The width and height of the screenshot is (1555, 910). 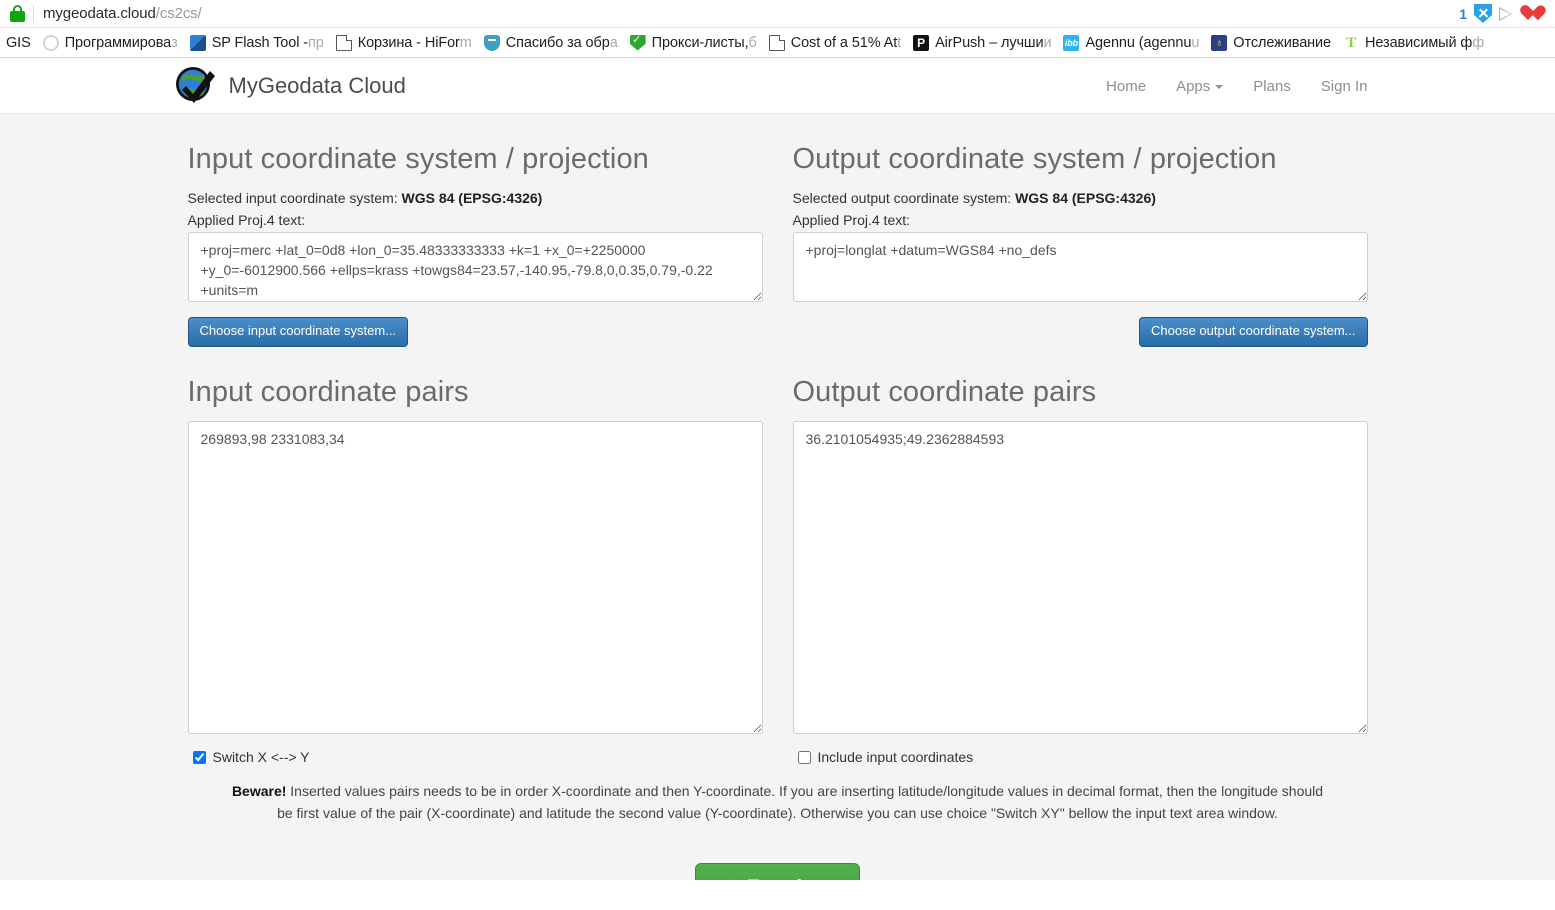 I want to click on bookmark-item: P AirPush – лучши и, so click(x=982, y=42).